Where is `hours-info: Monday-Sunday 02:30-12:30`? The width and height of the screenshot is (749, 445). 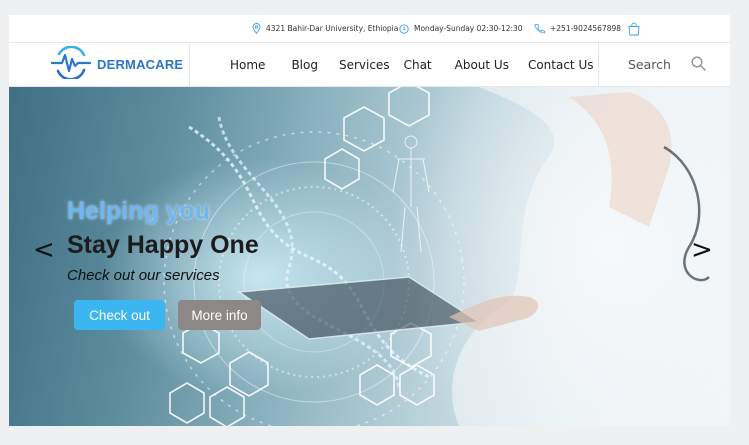 hours-info: Monday-Sunday 02:30-12:30 is located at coordinates (461, 28).